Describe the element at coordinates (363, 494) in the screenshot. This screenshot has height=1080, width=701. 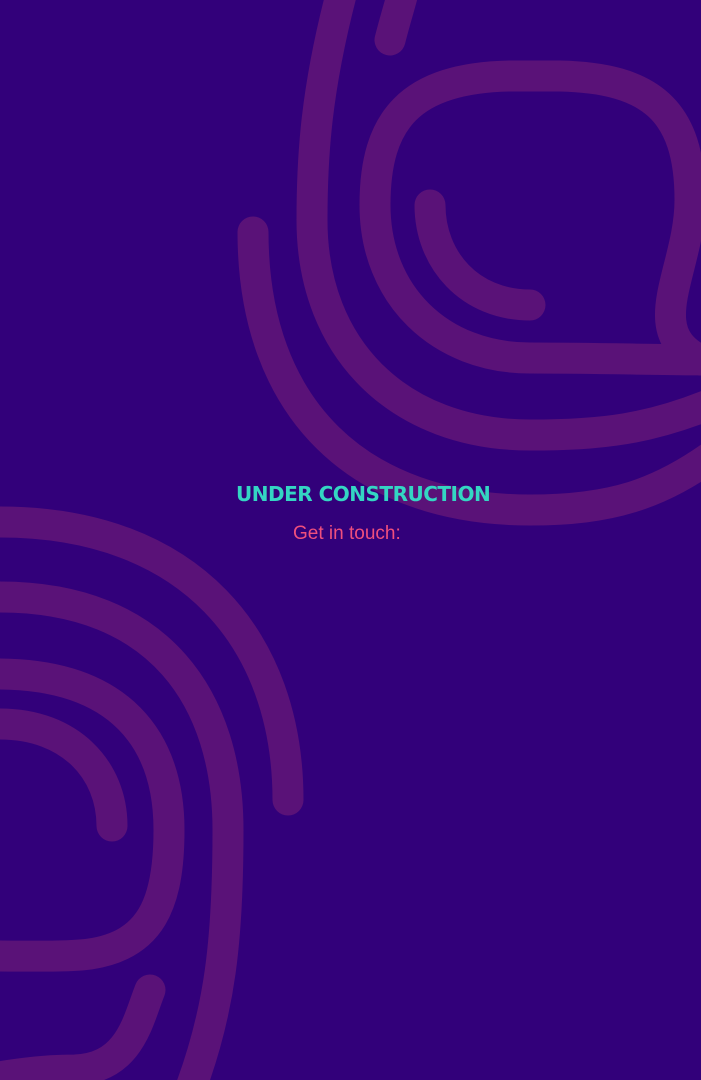
I see `page-title: UNDER CONSTRUCTION` at that location.